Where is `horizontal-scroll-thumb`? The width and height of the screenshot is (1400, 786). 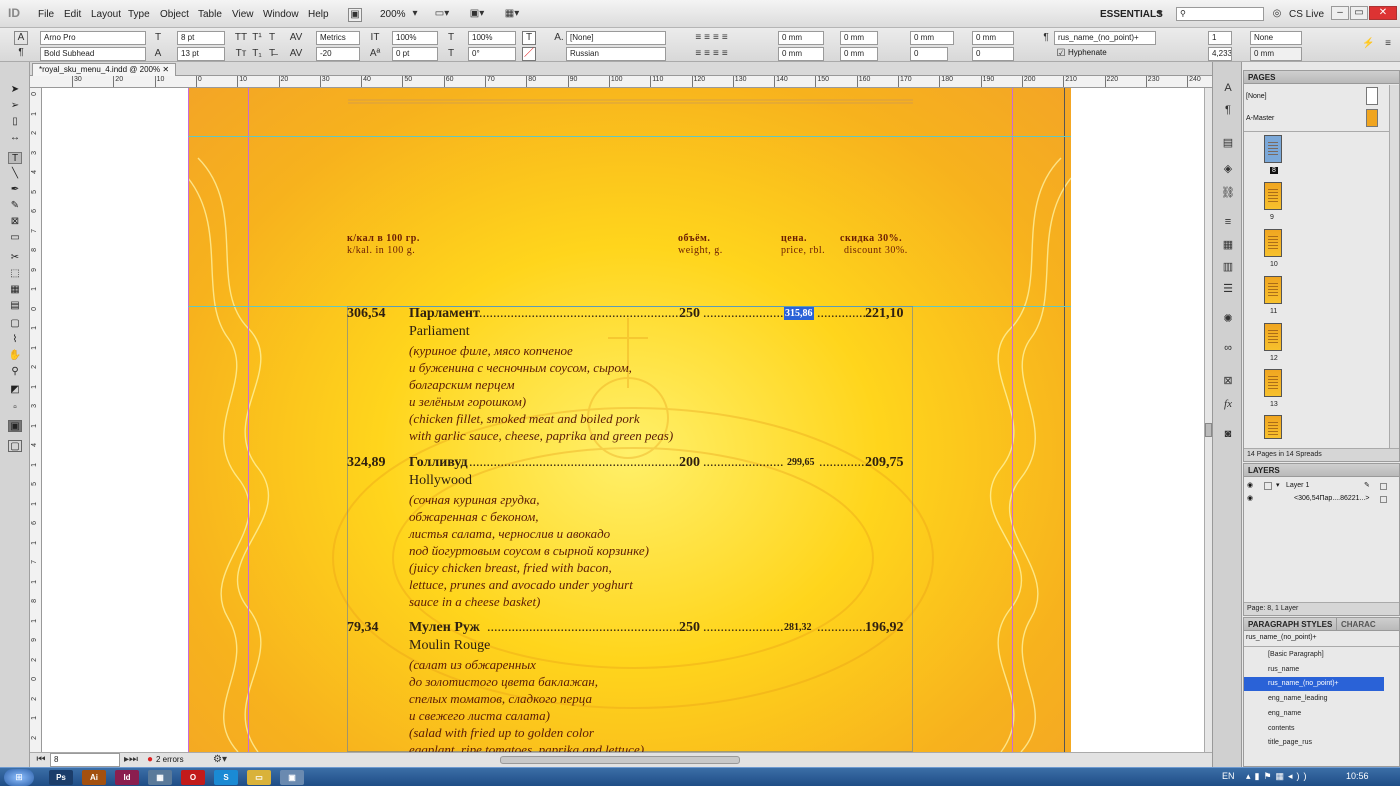 horizontal-scroll-thumb is located at coordinates (620, 760).